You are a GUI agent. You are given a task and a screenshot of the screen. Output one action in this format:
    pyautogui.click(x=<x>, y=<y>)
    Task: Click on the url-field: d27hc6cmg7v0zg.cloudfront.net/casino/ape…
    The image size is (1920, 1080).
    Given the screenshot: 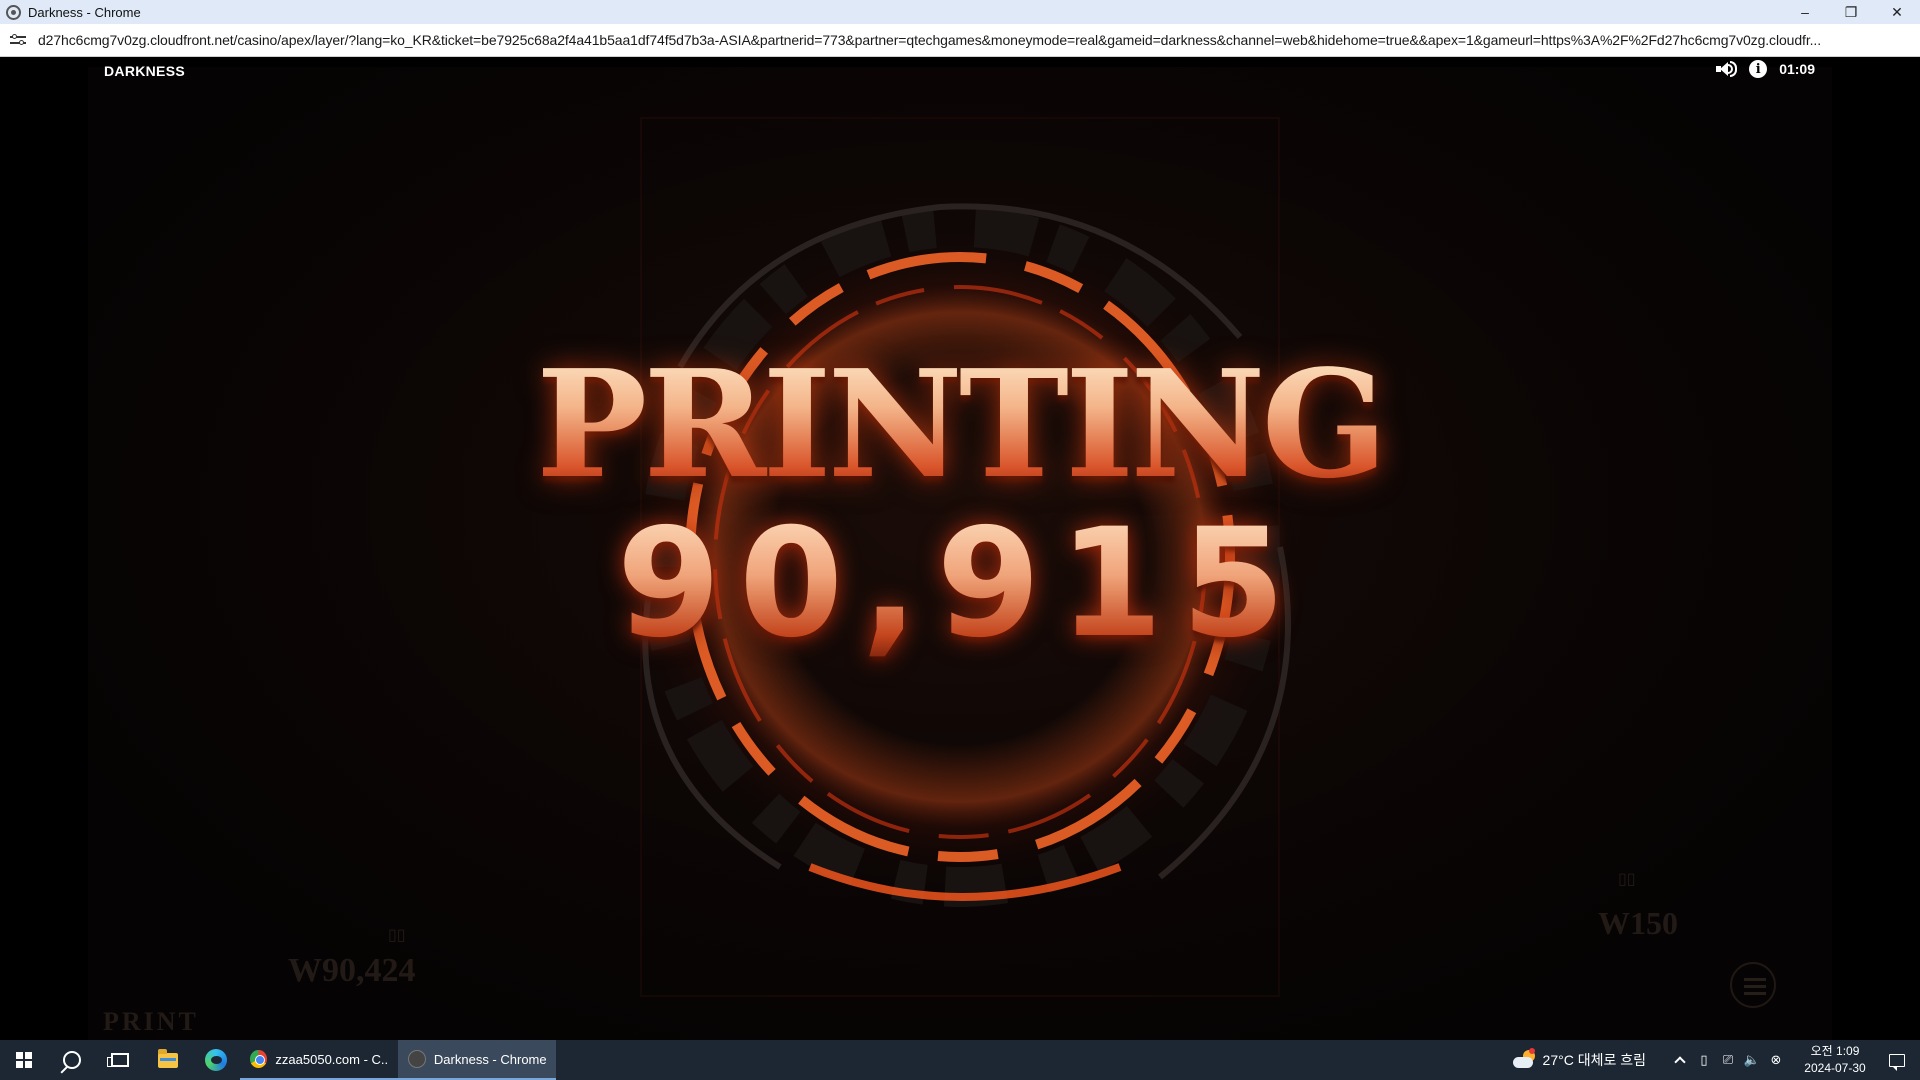 What is the action you would take?
    pyautogui.click(x=978, y=40)
    